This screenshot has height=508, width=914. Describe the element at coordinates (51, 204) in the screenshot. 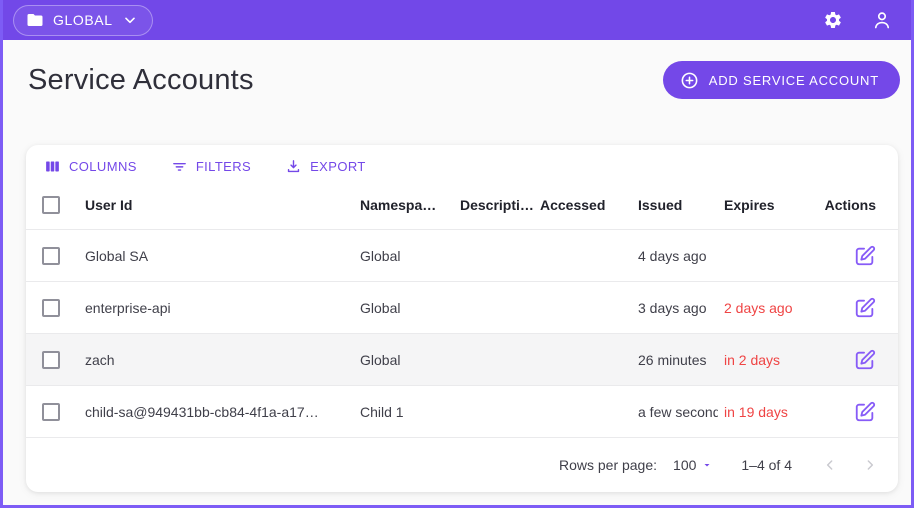

I see `select-all-checkbox` at that location.